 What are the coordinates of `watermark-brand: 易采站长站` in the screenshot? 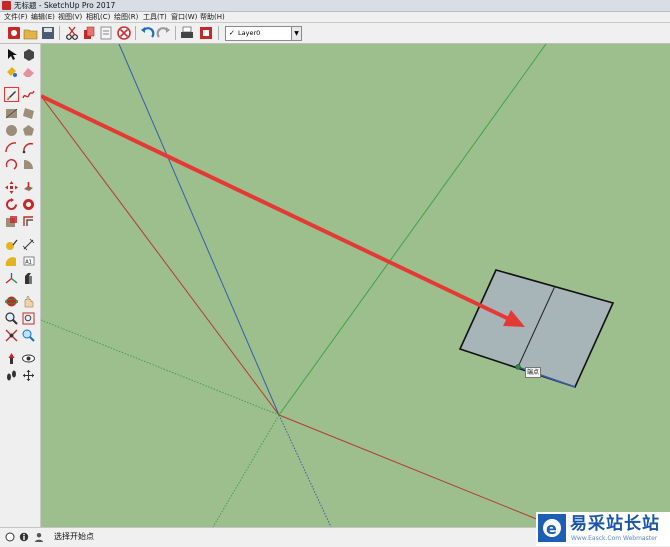 It's located at (615, 524).